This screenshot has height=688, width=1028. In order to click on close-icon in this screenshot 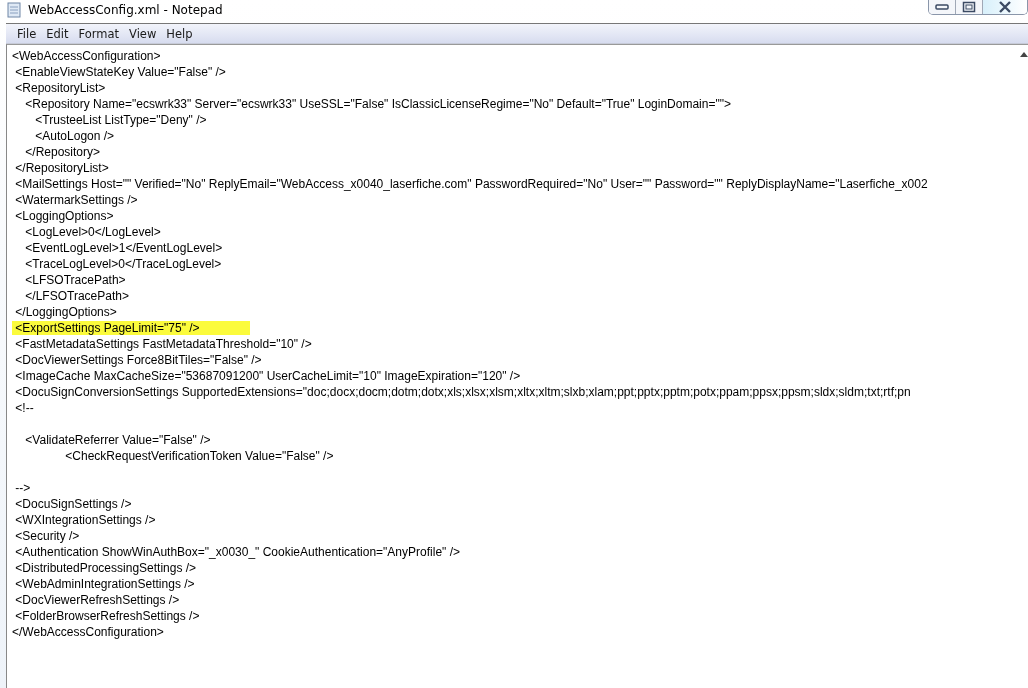, I will do `click(1005, 7)`.